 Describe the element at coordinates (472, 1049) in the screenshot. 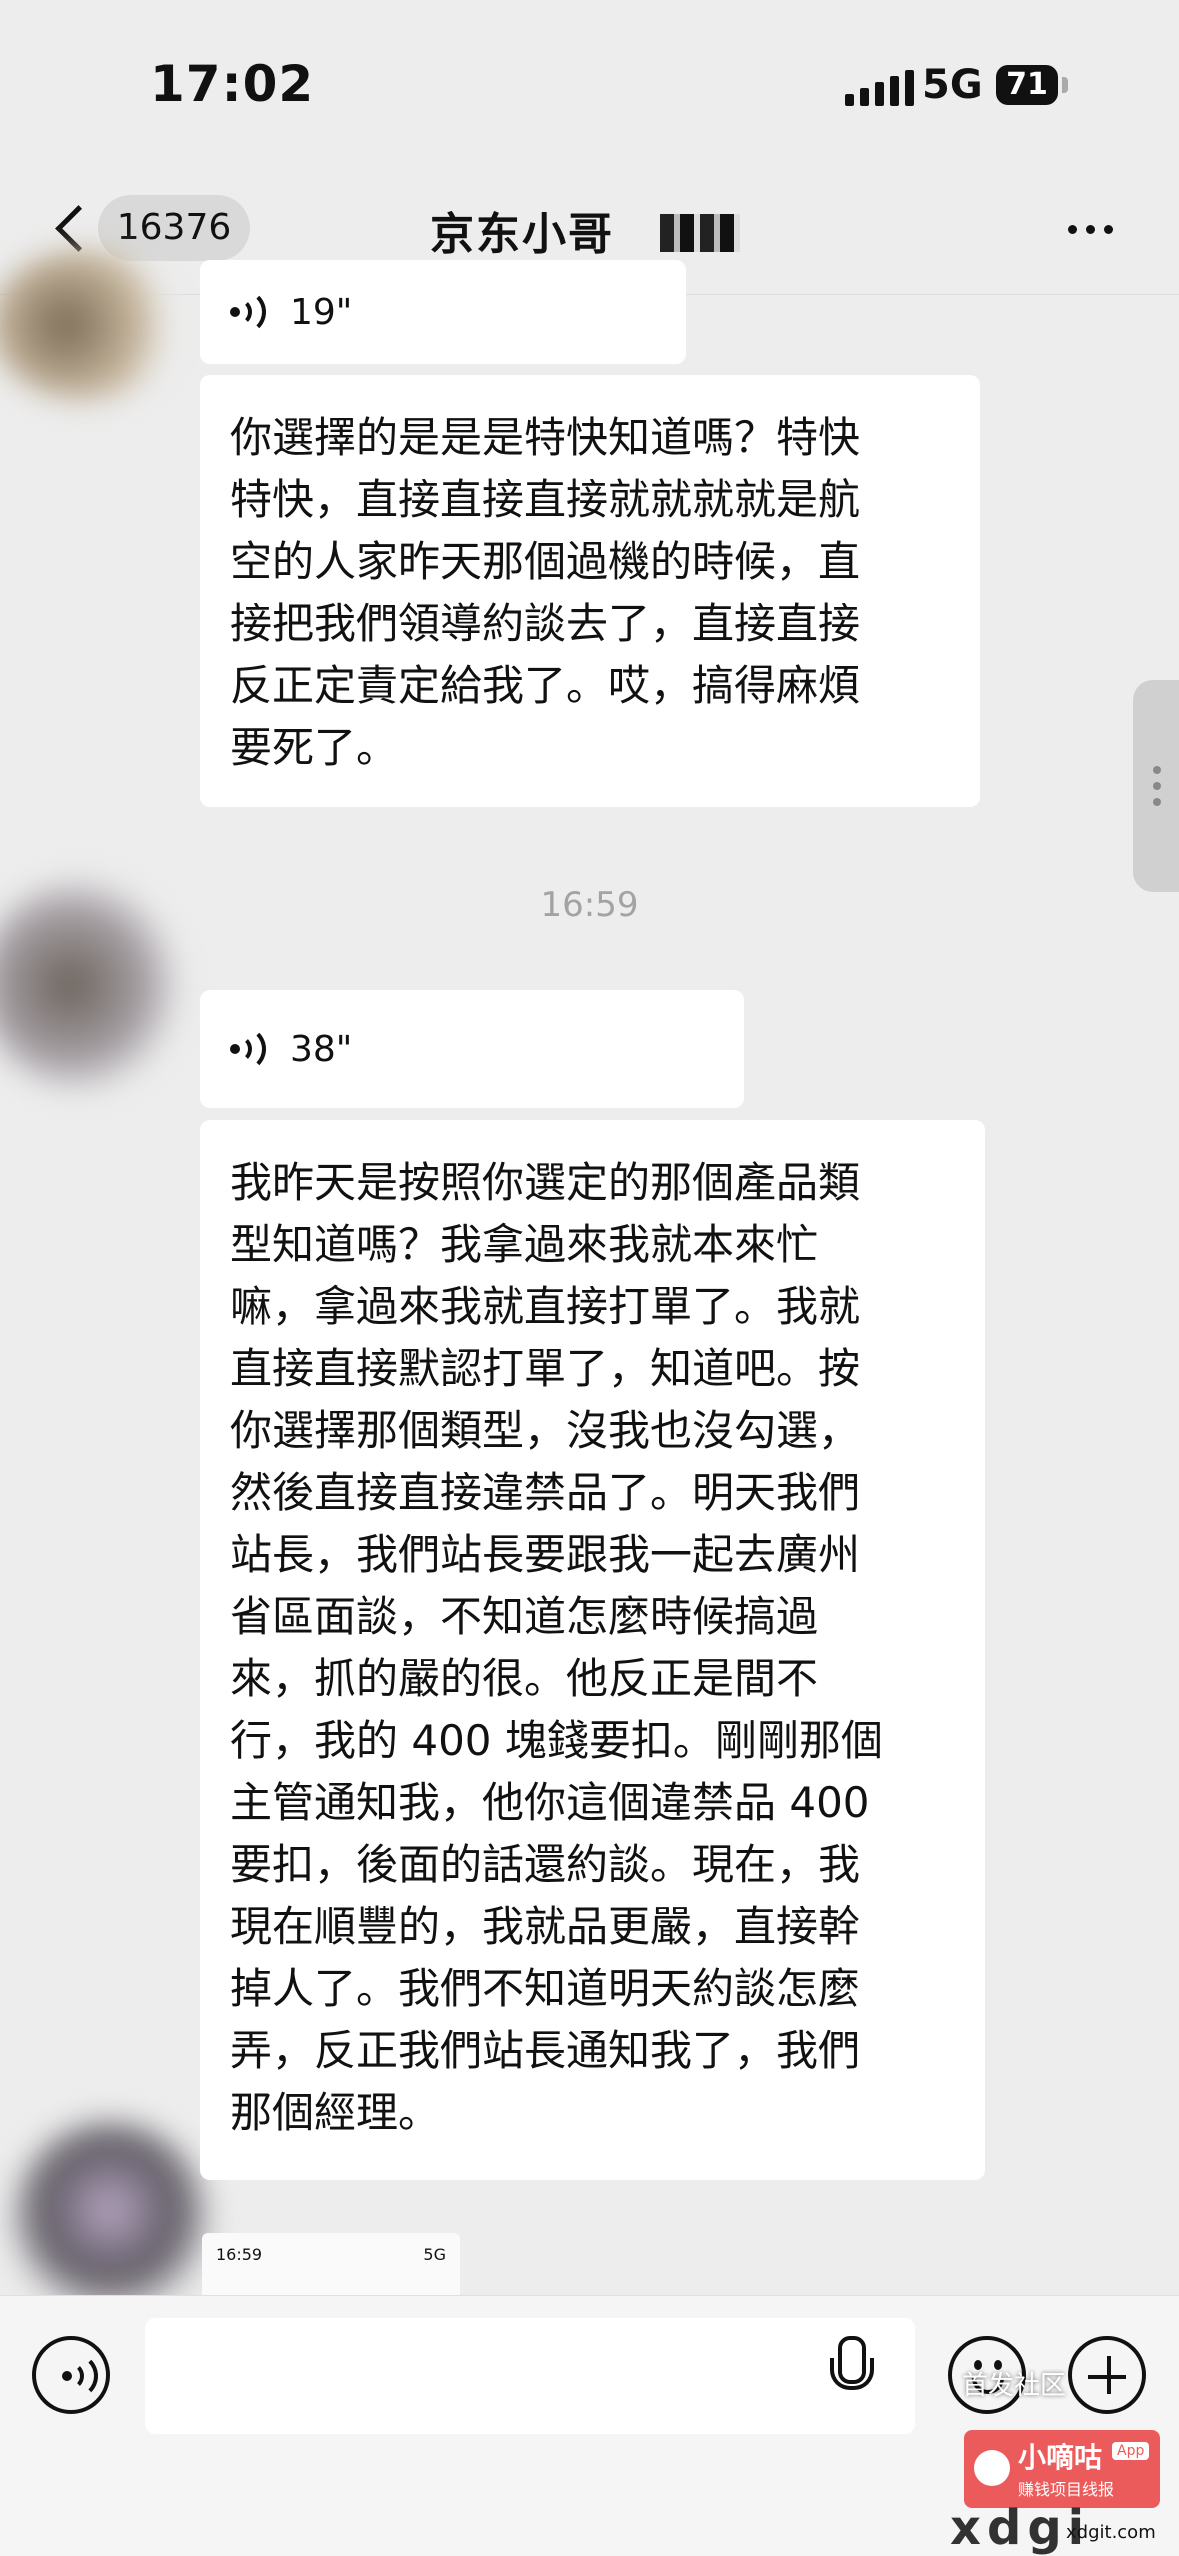

I see `voice-message: 38"` at that location.